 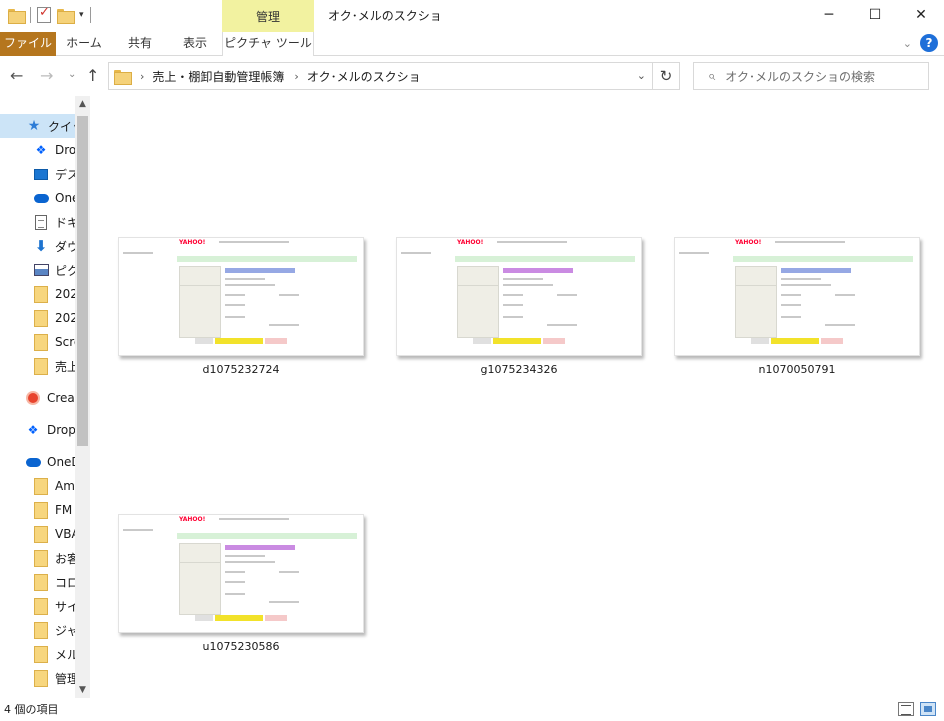 I want to click on tab-picture-tools: ピクチャ ツール, so click(x=268, y=44).